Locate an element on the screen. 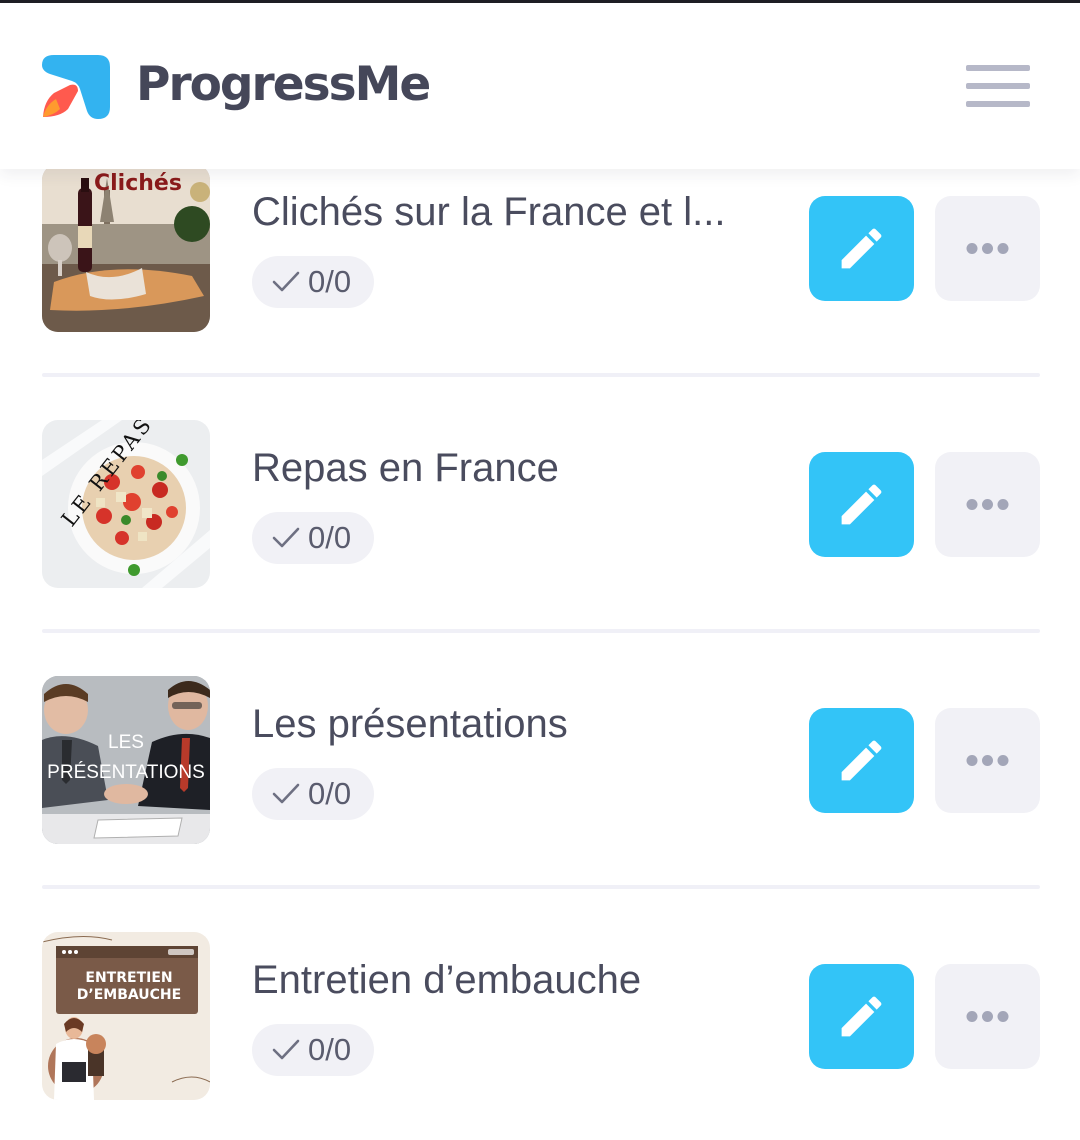 The height and width of the screenshot is (1140, 1080). thumbnail-label: Clichés is located at coordinates (138, 183).